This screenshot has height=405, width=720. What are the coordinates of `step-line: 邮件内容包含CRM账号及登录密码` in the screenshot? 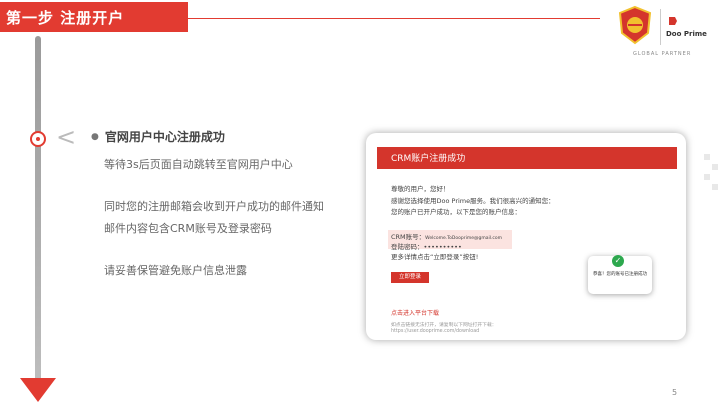 It's located at (188, 228).